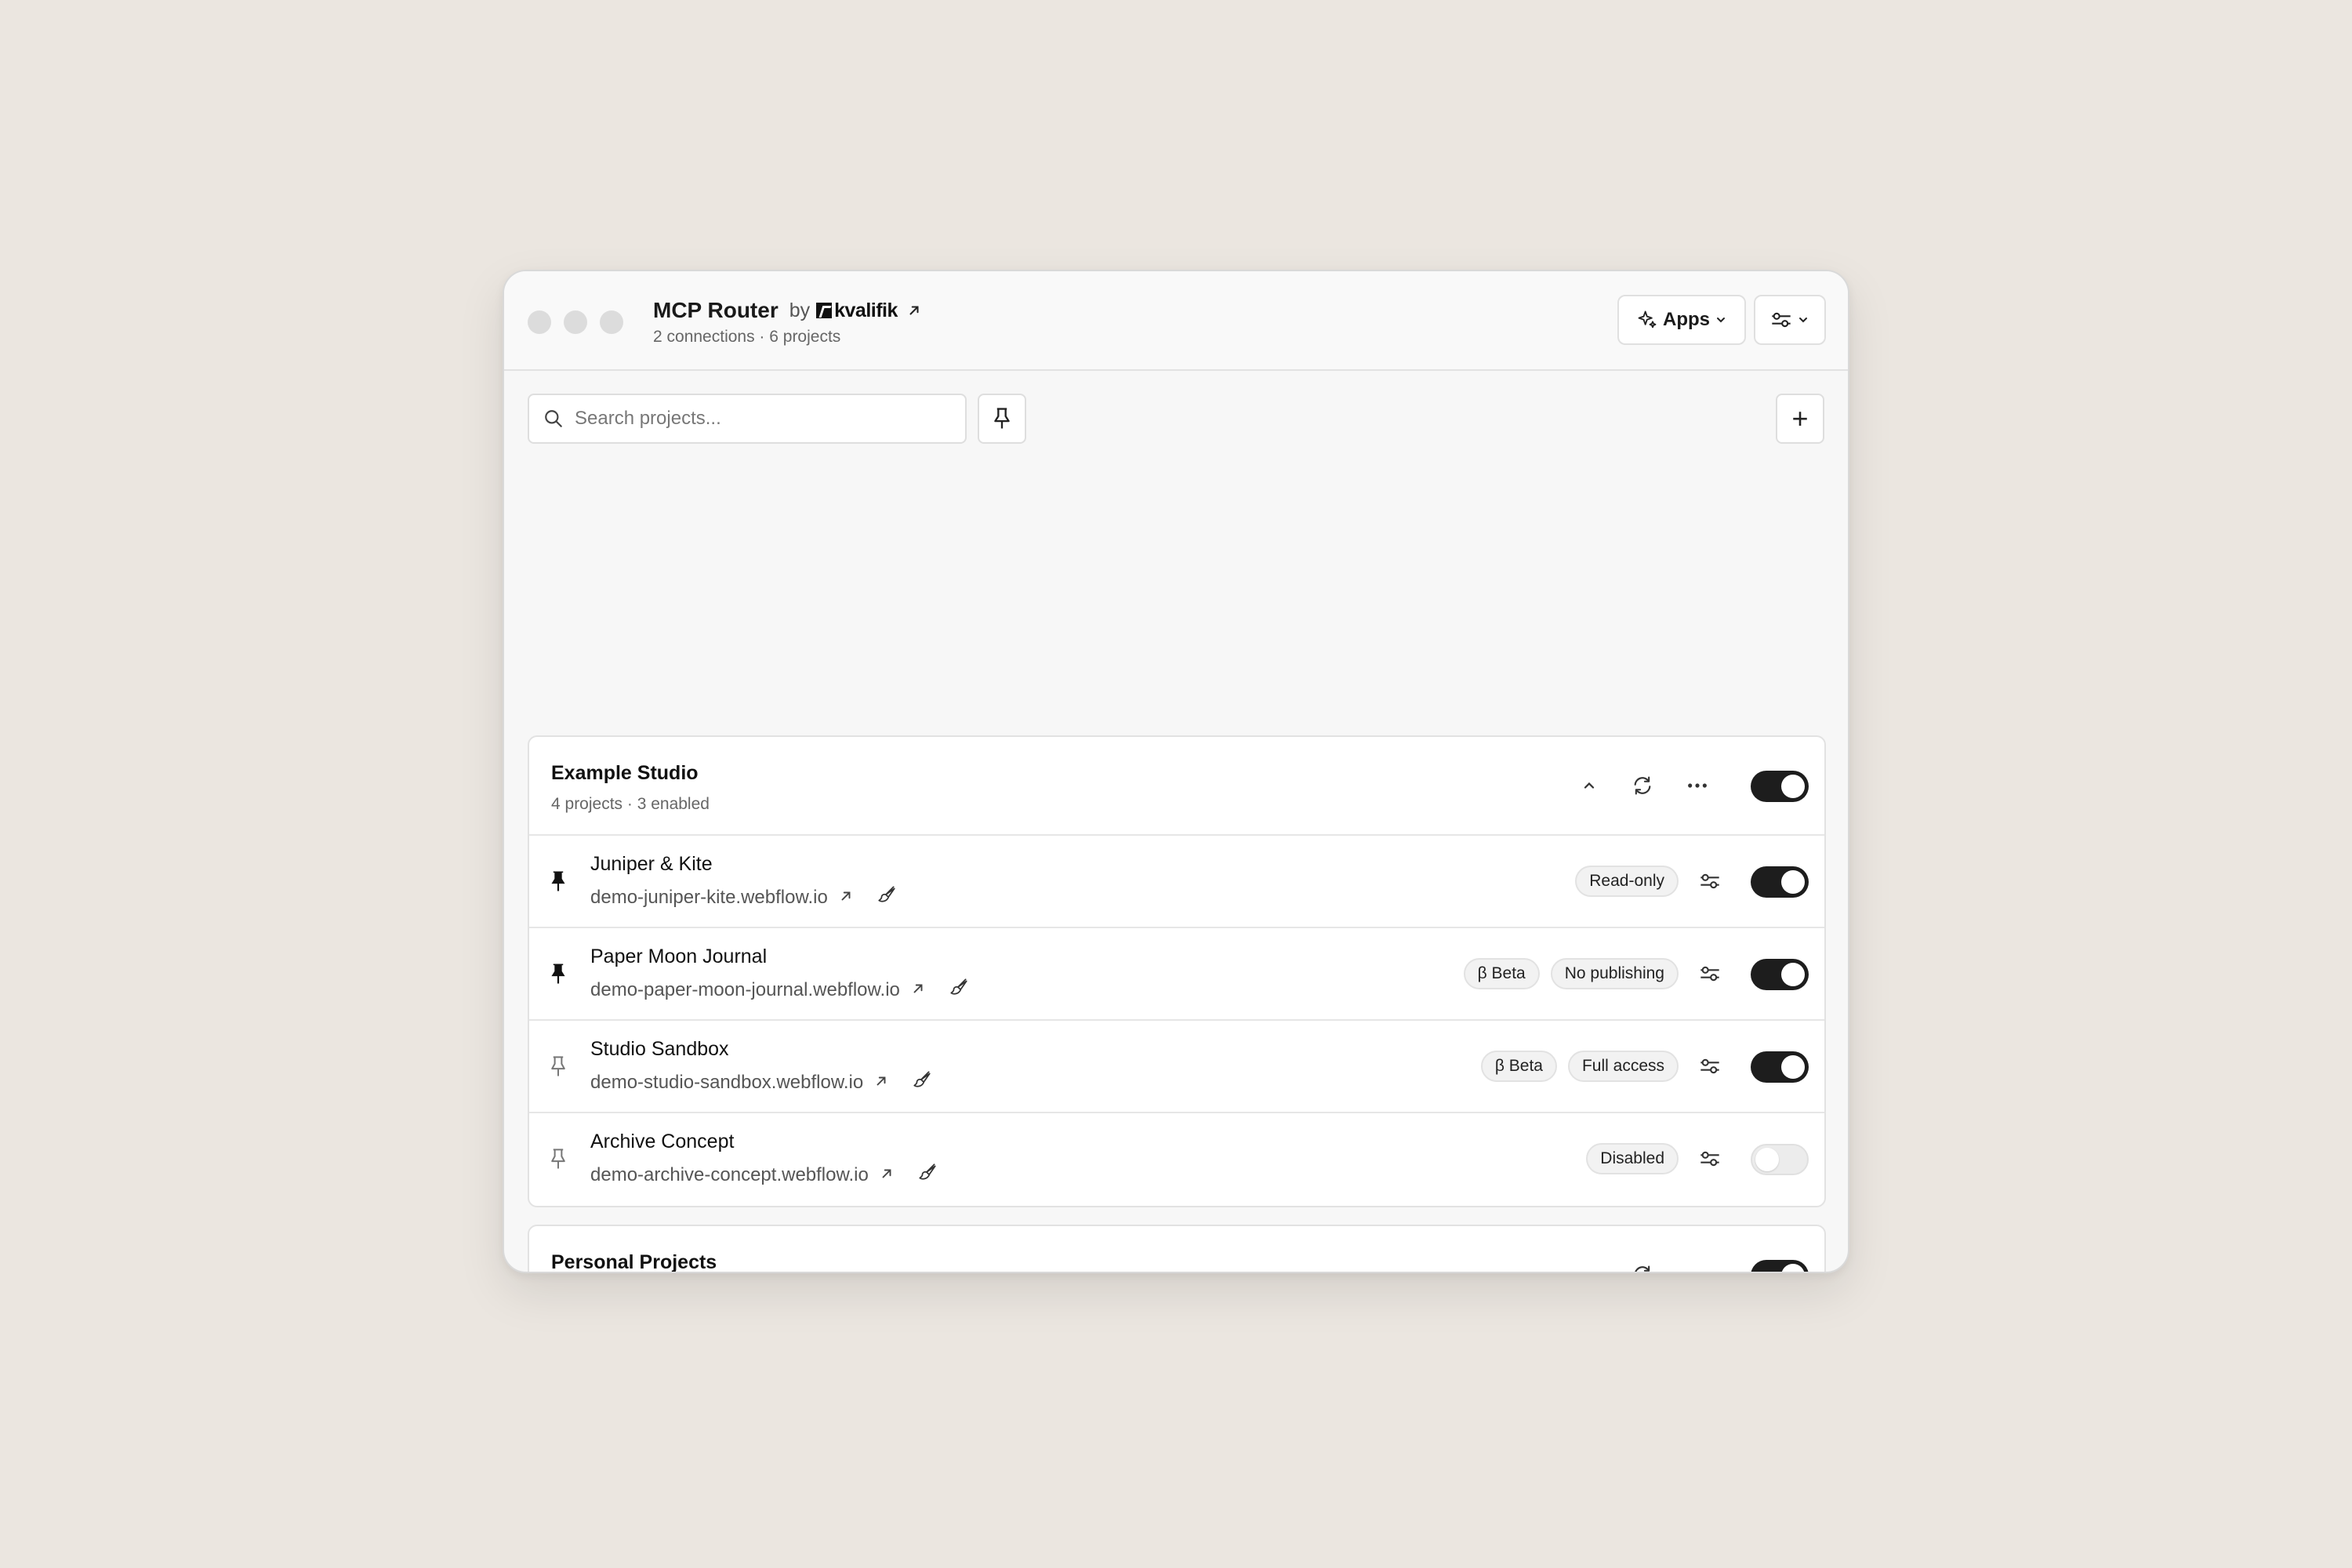 Image resolution: width=2352 pixels, height=1568 pixels. I want to click on project-url: demo-paper-moon-journal.webflow.io, so click(745, 989).